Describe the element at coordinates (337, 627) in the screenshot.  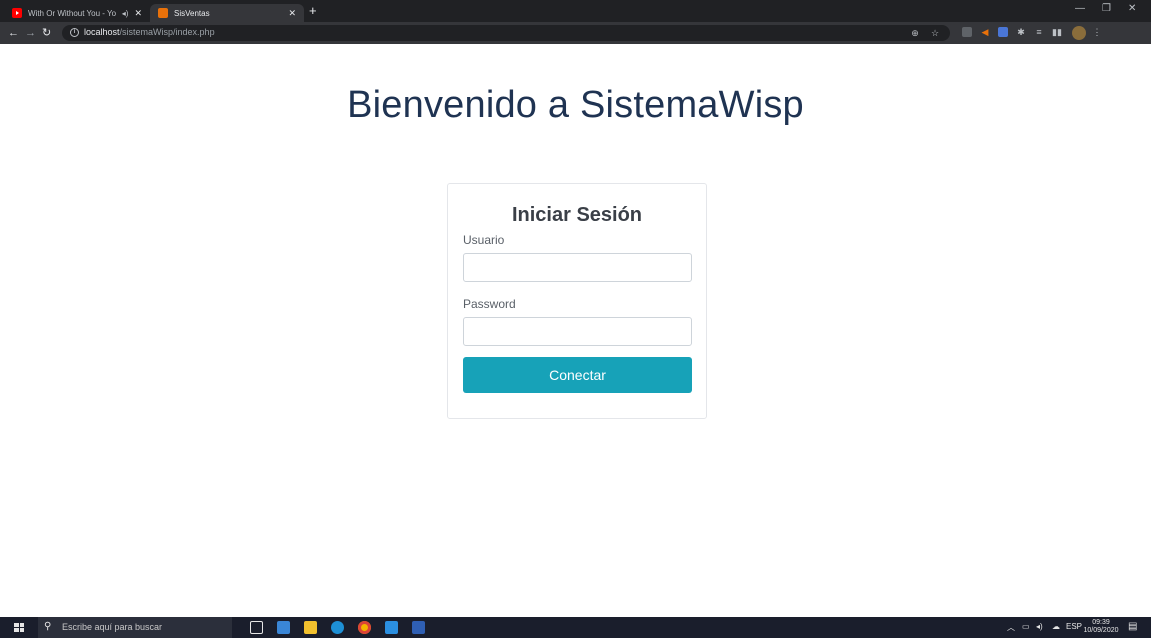
I see `edge-browser-icon` at that location.